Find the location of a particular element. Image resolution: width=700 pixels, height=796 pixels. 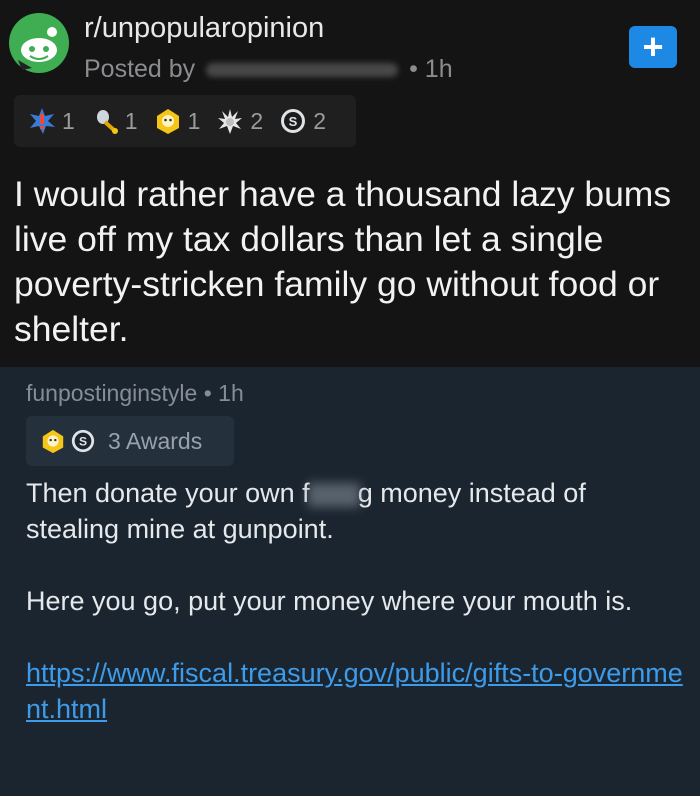

post-age: • 1h is located at coordinates (431, 69).